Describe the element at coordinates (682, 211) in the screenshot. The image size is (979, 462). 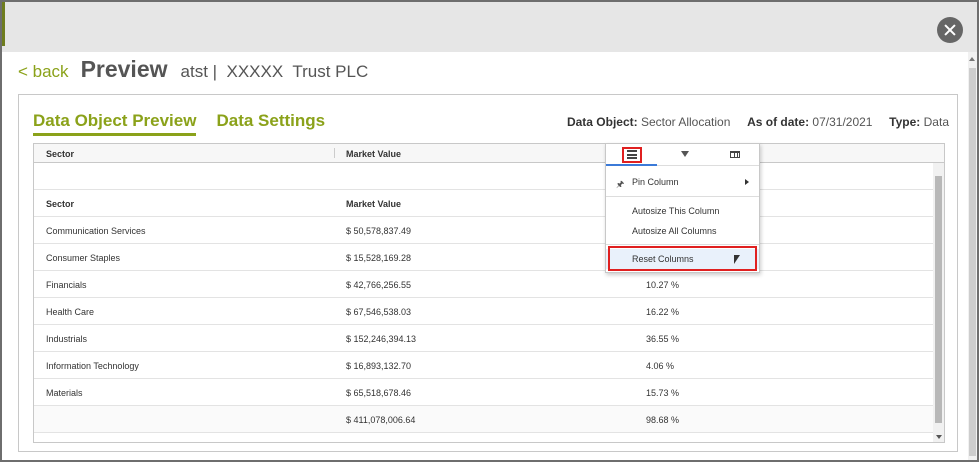
I see `menu-item-autosize-this-column: Autosize This Column` at that location.